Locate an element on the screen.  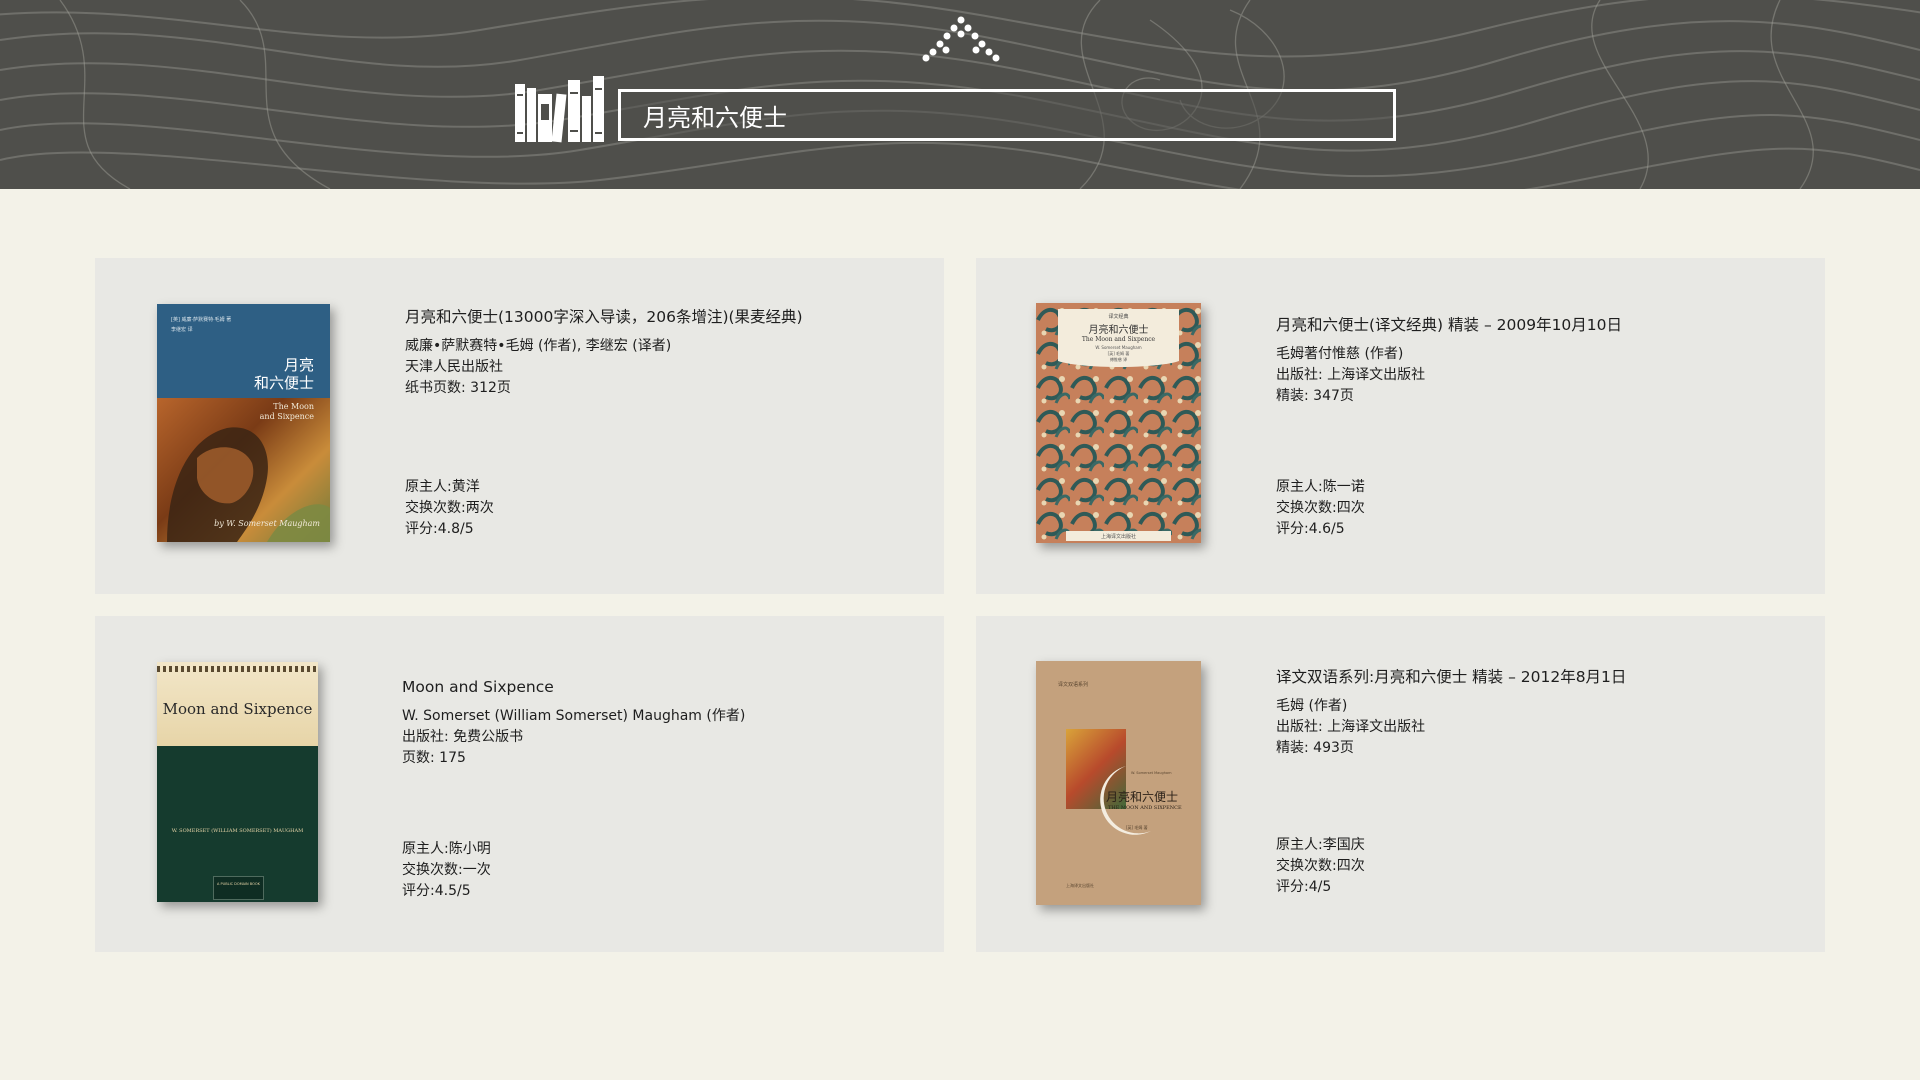
search-box is located at coordinates (1007, 115).